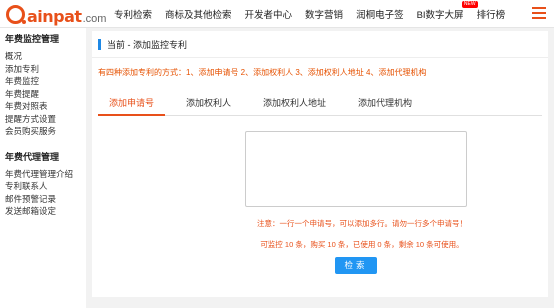  I want to click on nav-bi-screen: BI数字大屏 NEW, so click(447, 11).